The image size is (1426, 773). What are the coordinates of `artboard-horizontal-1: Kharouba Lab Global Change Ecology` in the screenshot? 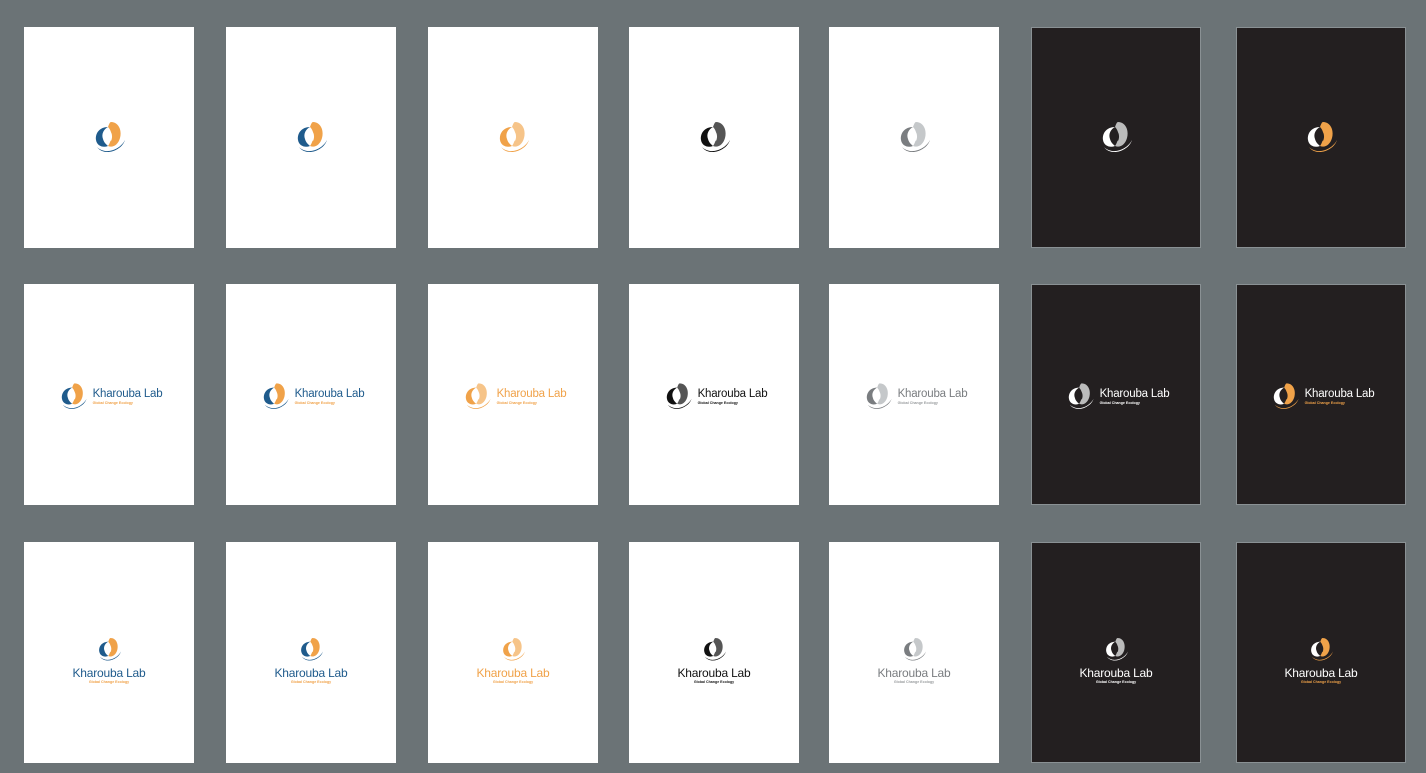 It's located at (109, 394).